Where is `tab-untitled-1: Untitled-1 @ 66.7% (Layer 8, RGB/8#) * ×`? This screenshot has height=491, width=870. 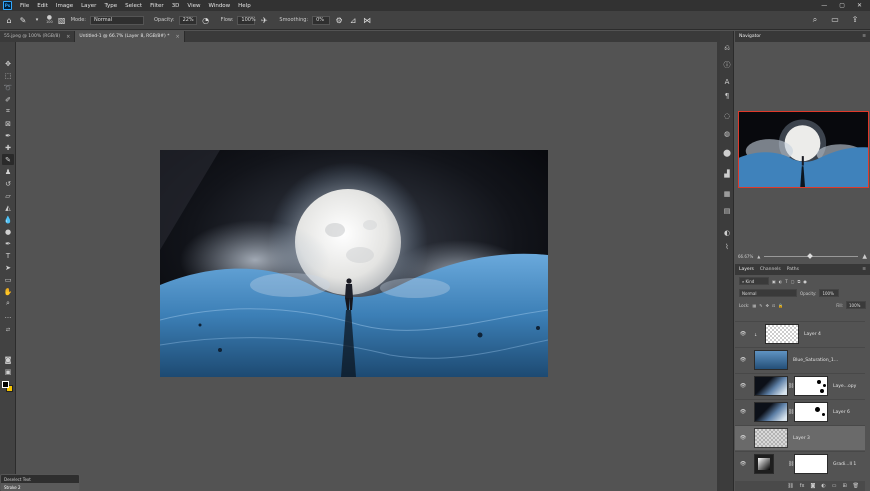
tab-untitled-1: Untitled-1 @ 66.7% (Layer 8, RGB/8#) * × is located at coordinates (130, 36).